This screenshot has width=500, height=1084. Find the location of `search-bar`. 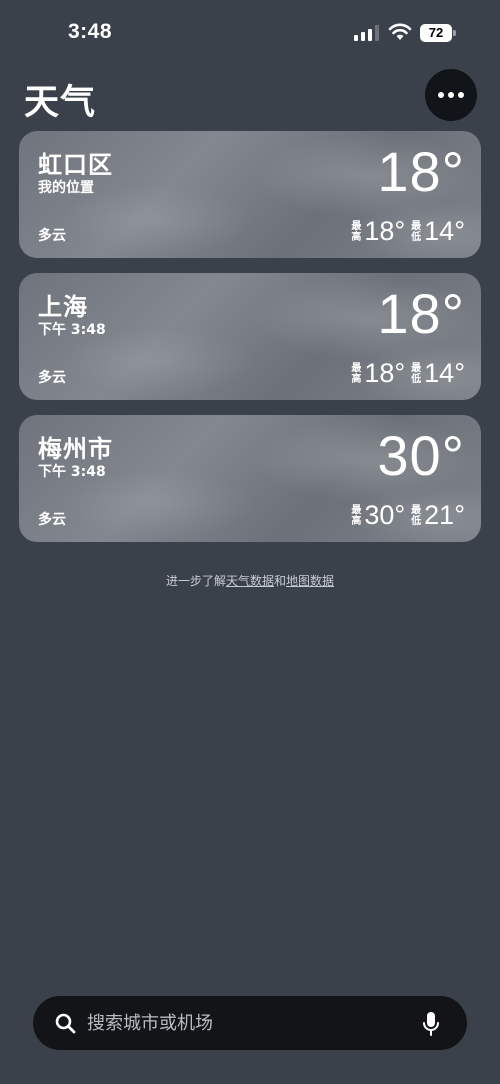

search-bar is located at coordinates (250, 1023).